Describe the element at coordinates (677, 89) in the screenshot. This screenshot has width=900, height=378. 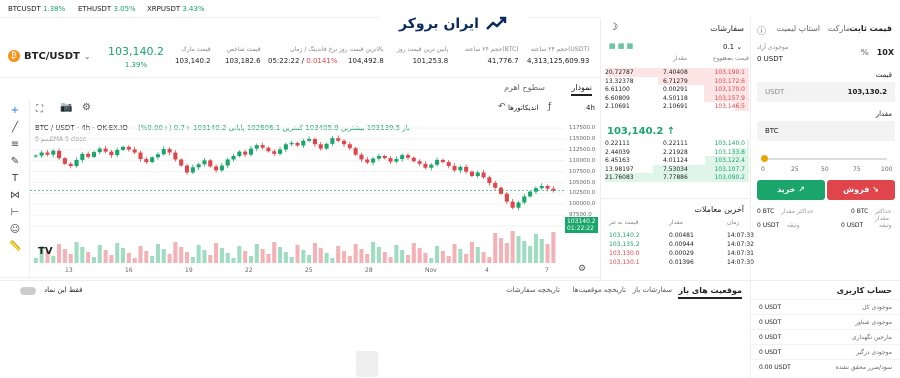
I see `order-book-row: 6.61100 0.00291 103,170.0` at that location.